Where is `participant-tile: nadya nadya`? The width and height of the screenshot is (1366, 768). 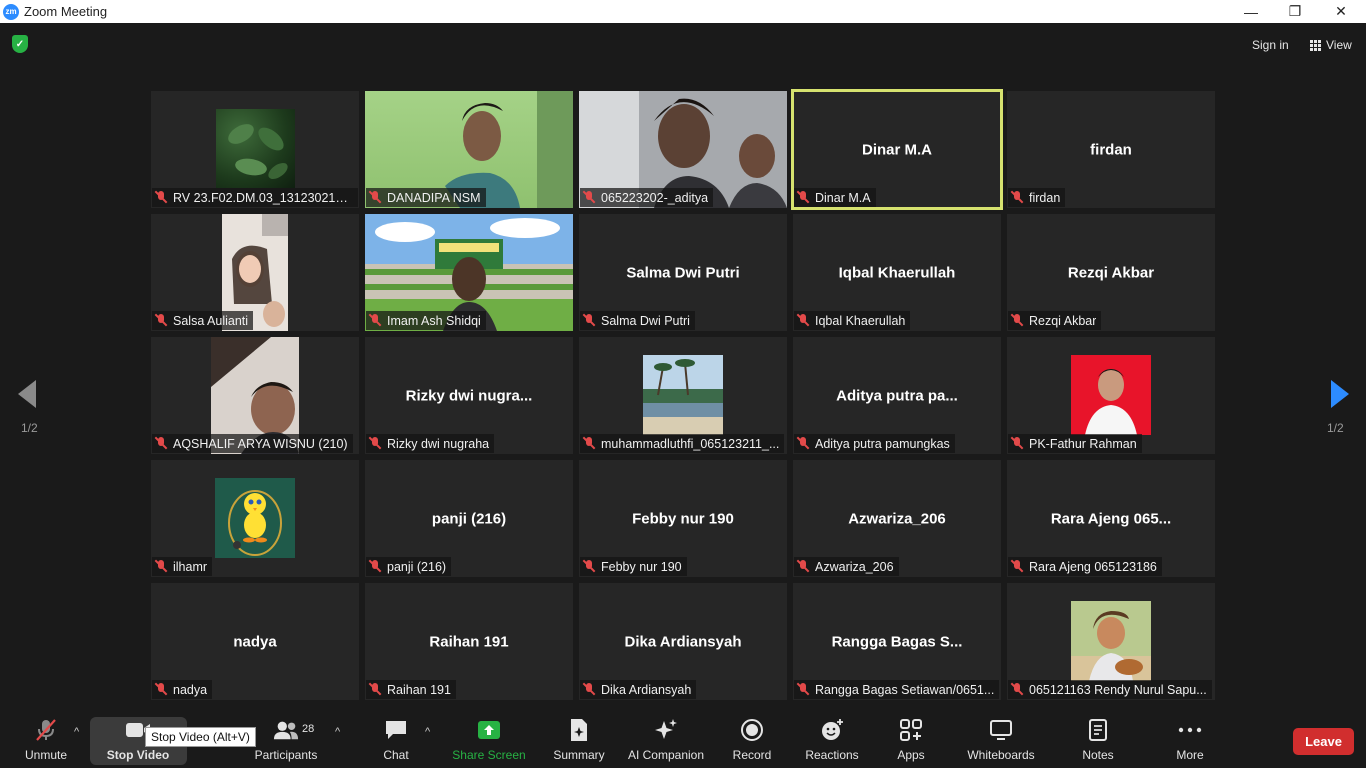
participant-tile: nadya nadya is located at coordinates (255, 641).